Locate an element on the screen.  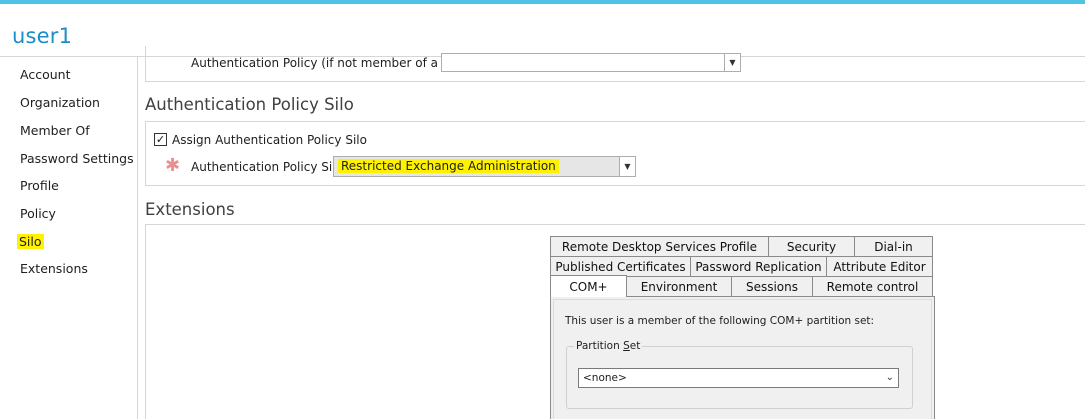
partition-set-label: Partition Set is located at coordinates (608, 346).